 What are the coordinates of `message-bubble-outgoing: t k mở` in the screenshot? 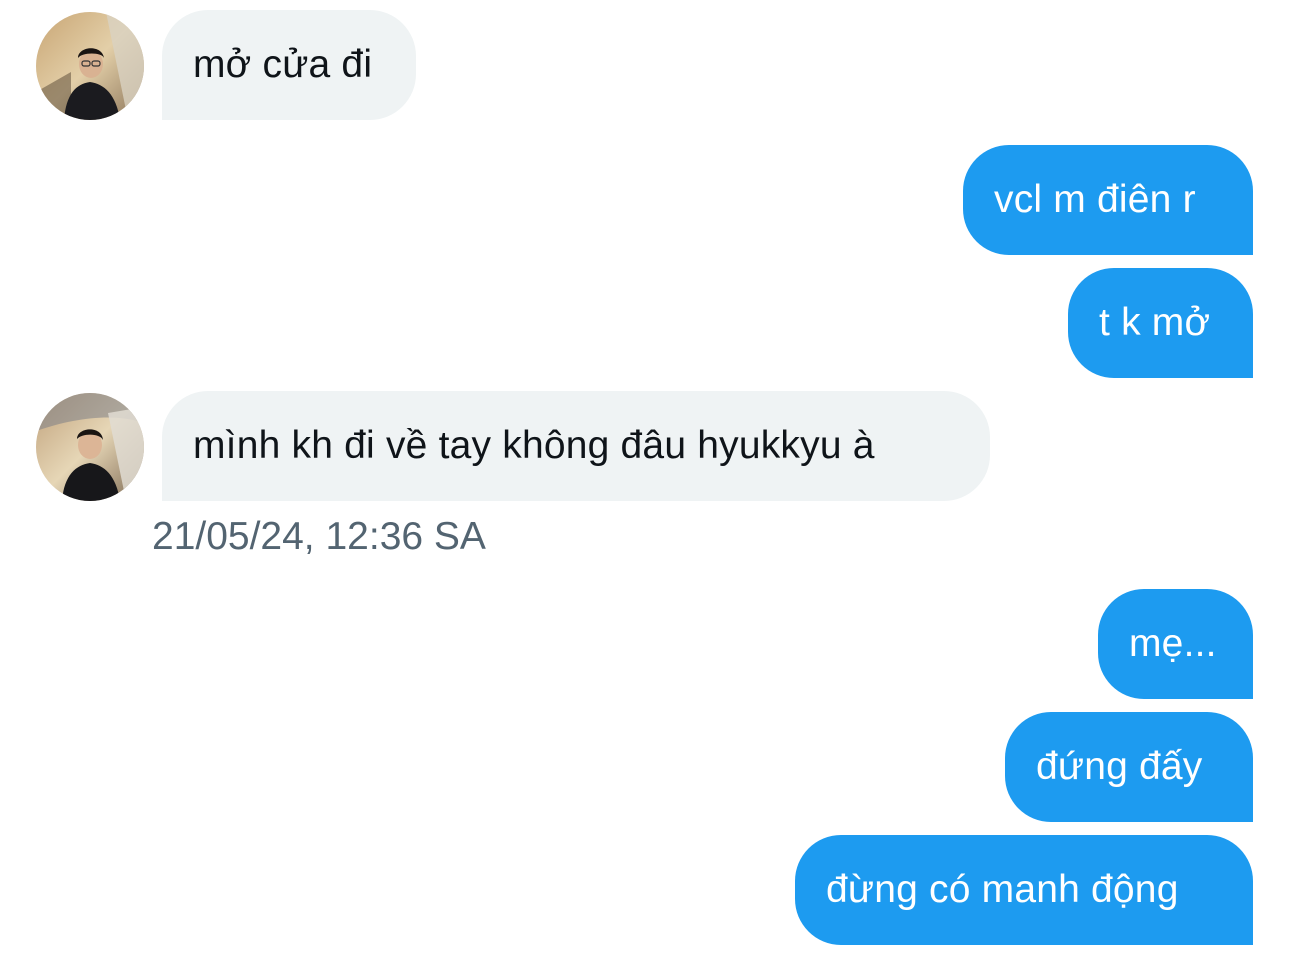 It's located at (1160, 323).